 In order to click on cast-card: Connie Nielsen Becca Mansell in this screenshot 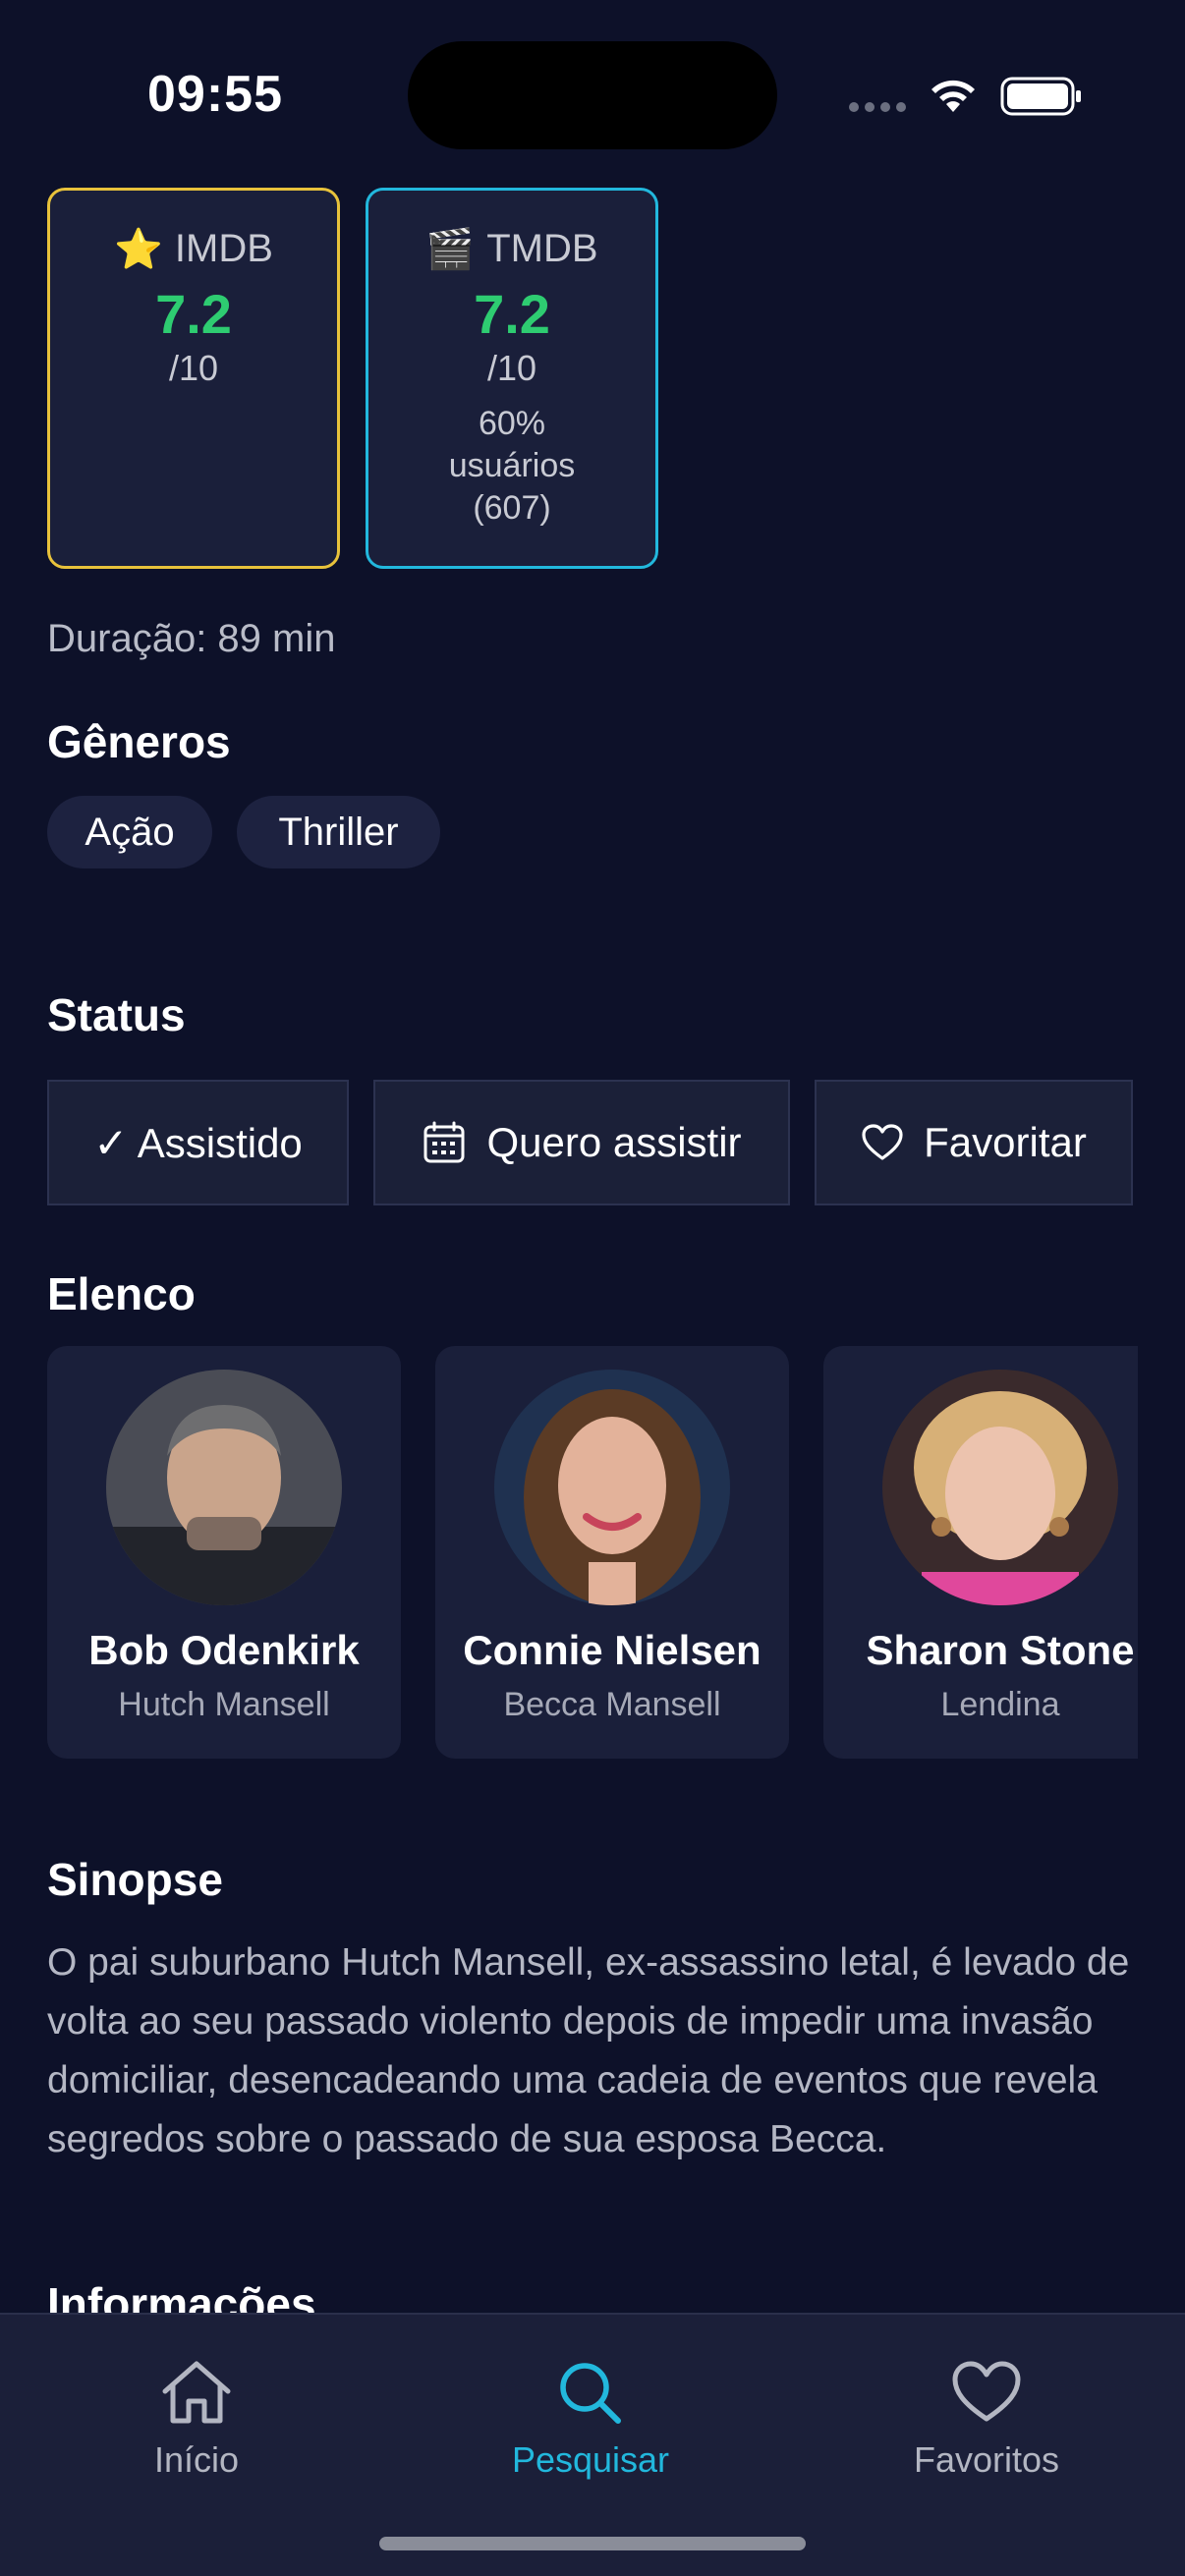, I will do `click(612, 1552)`.